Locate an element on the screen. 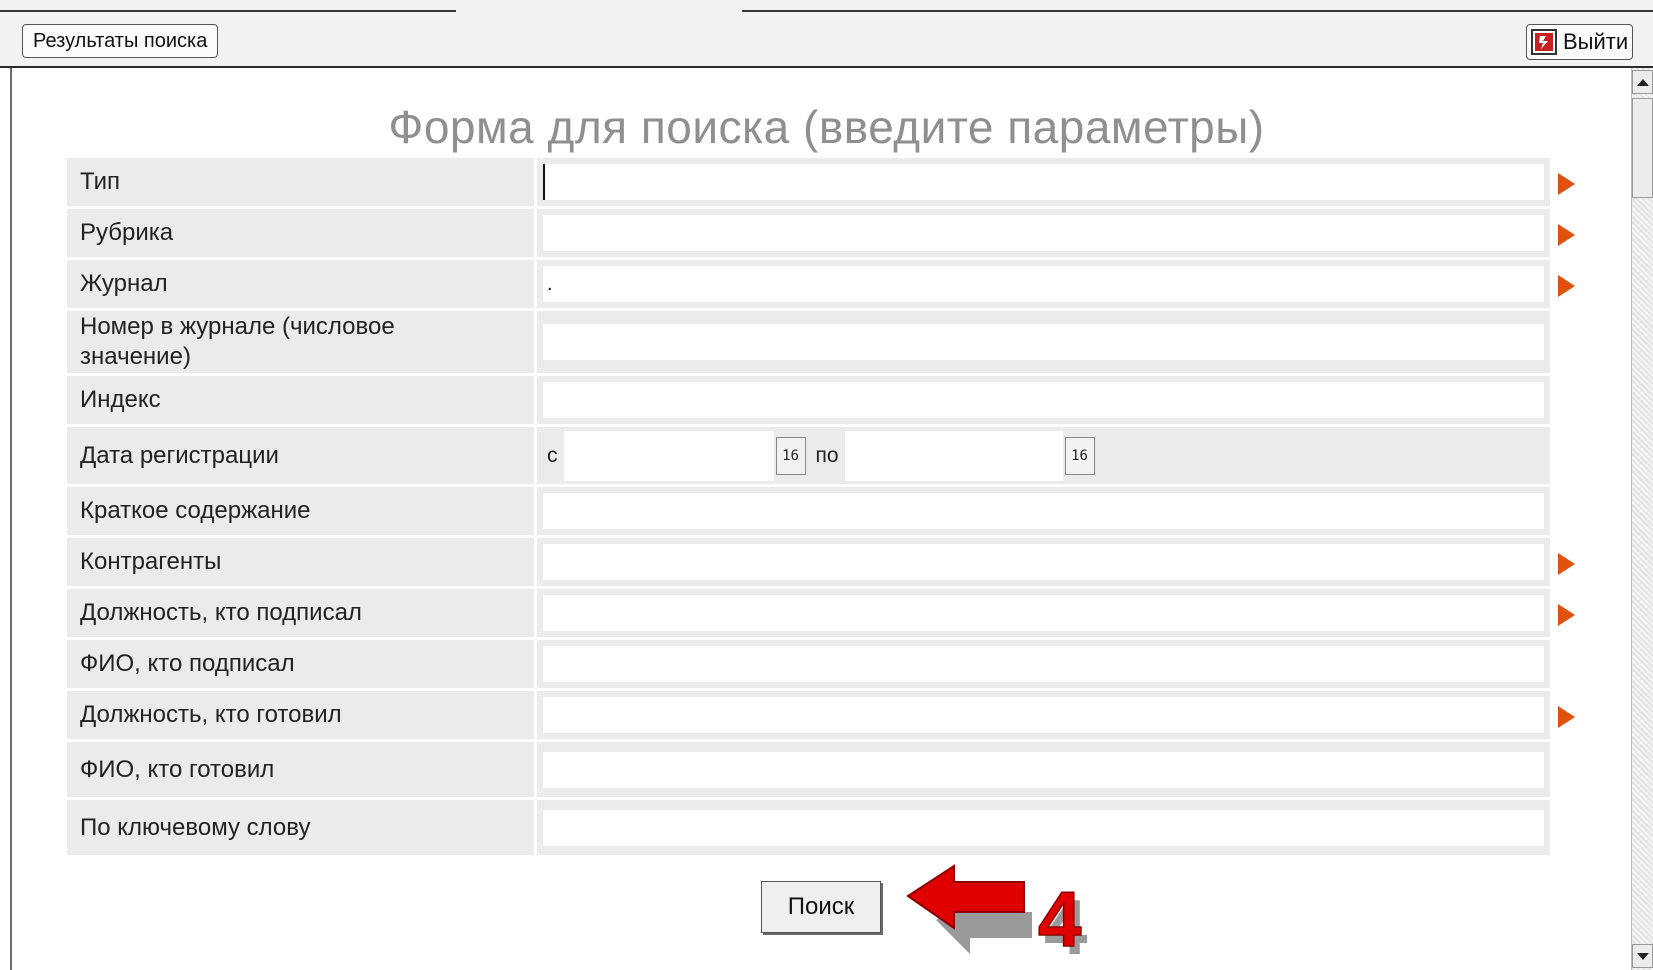 The image size is (1653, 970). form-row-type: Тип is located at coordinates (821, 183).